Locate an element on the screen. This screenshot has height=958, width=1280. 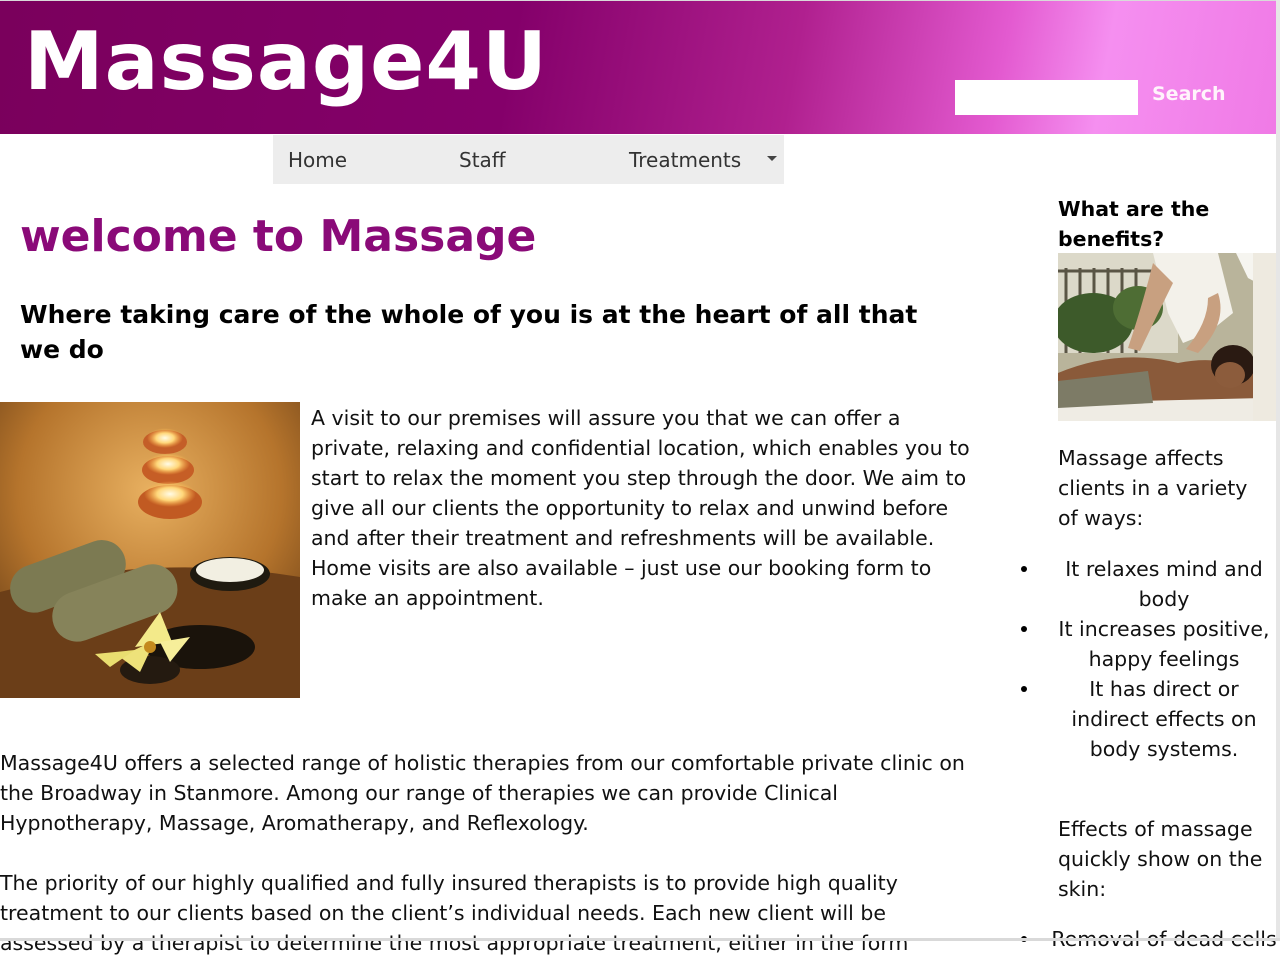
nav-item-staff: Staff is located at coordinates (482, 159).